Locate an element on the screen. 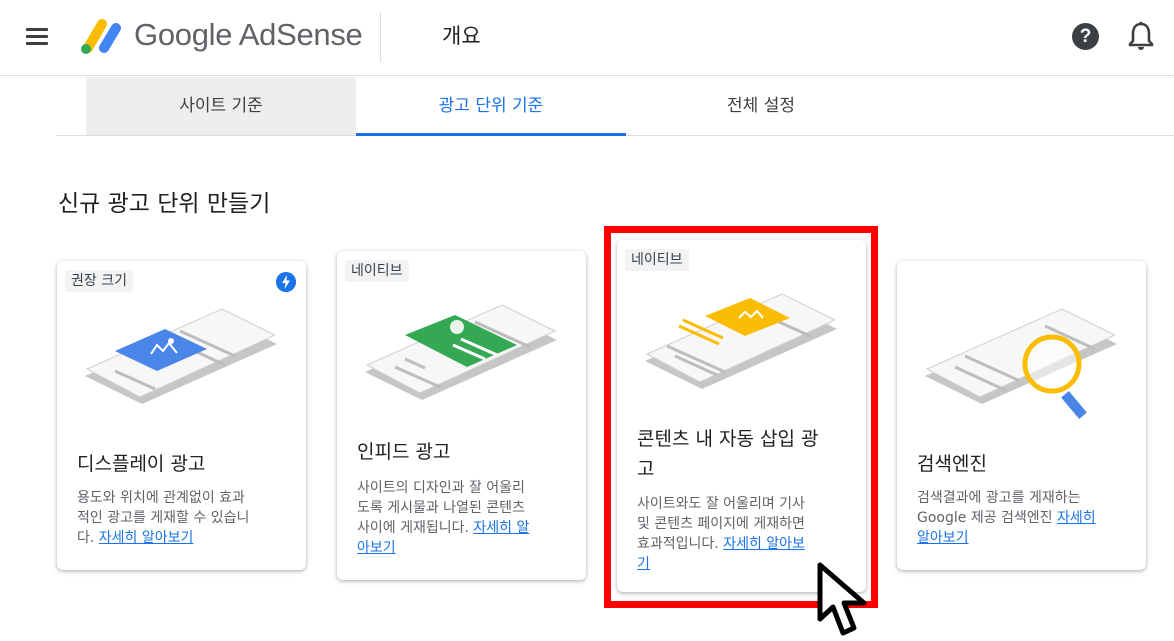 Image resolution: width=1174 pixels, height=641 pixels. card-title: 인피드 광고 is located at coordinates (404, 452).